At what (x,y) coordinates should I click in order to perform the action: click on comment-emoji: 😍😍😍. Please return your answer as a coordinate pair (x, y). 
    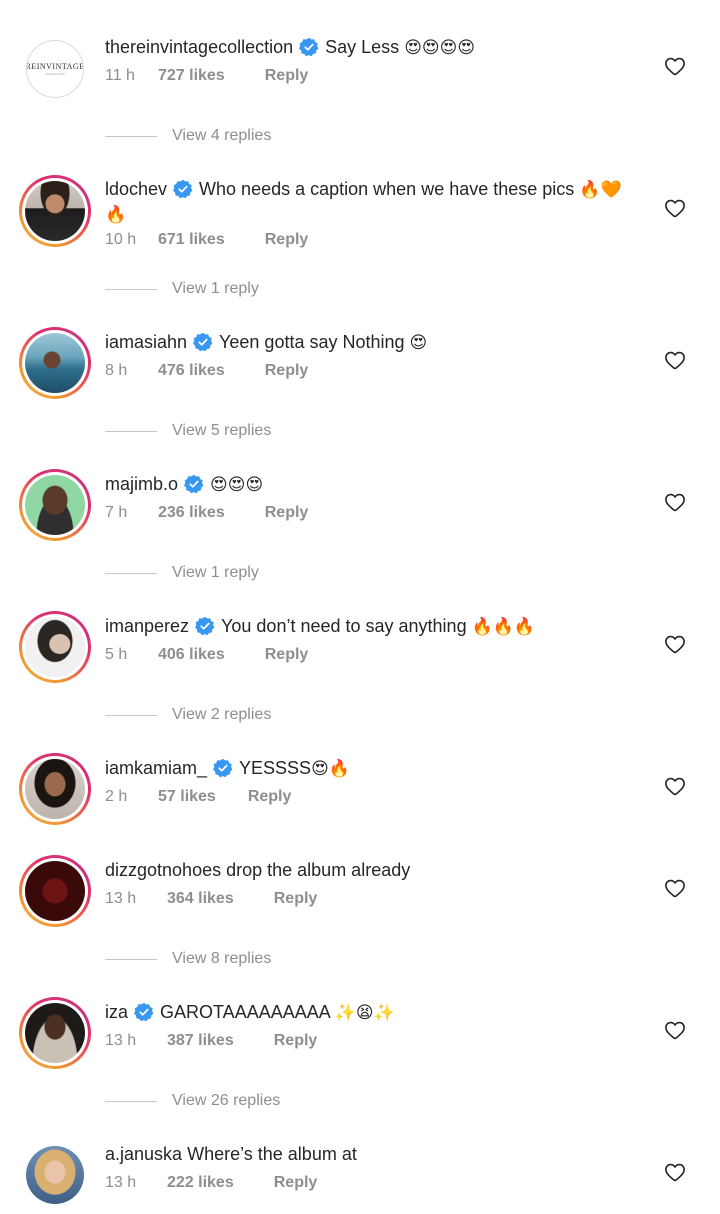
    Looking at the image, I should click on (237, 485).